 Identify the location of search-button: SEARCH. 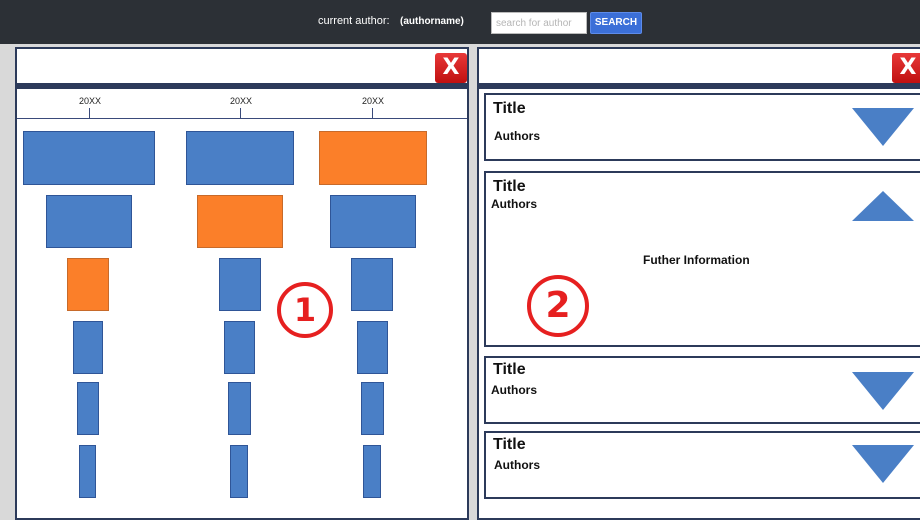
(616, 23).